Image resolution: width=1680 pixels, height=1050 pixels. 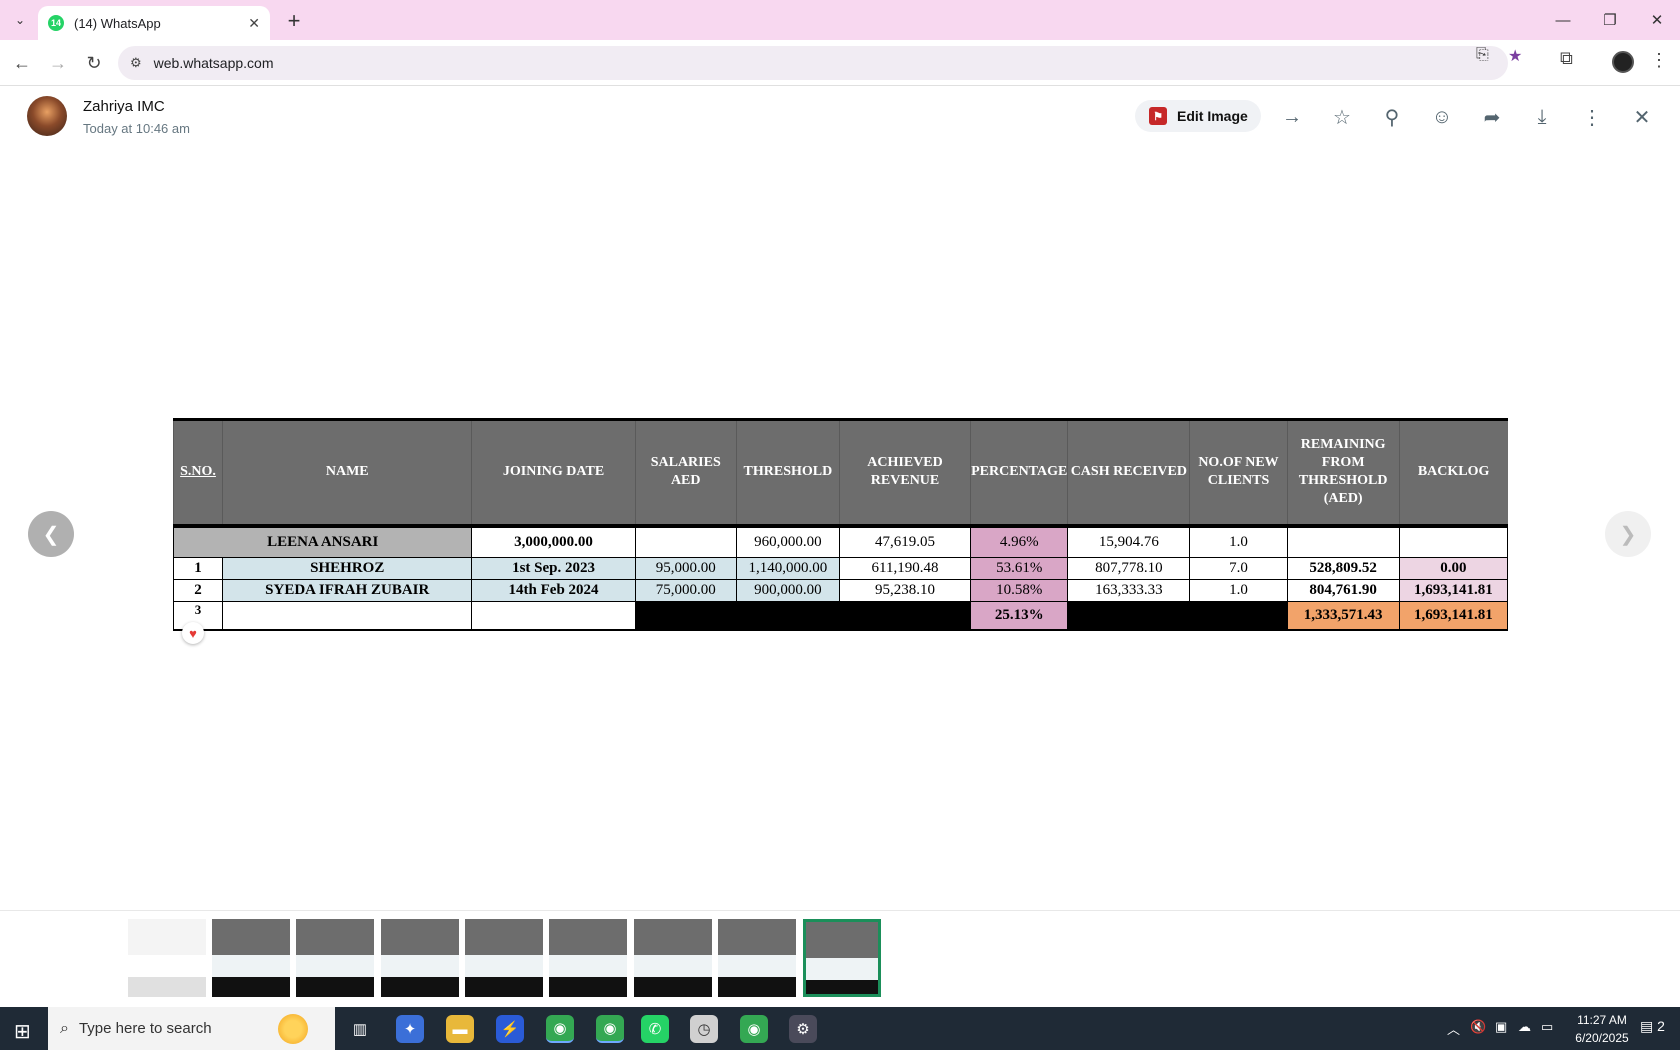 I want to click on minimize-icon: —, so click(x=1563, y=20).